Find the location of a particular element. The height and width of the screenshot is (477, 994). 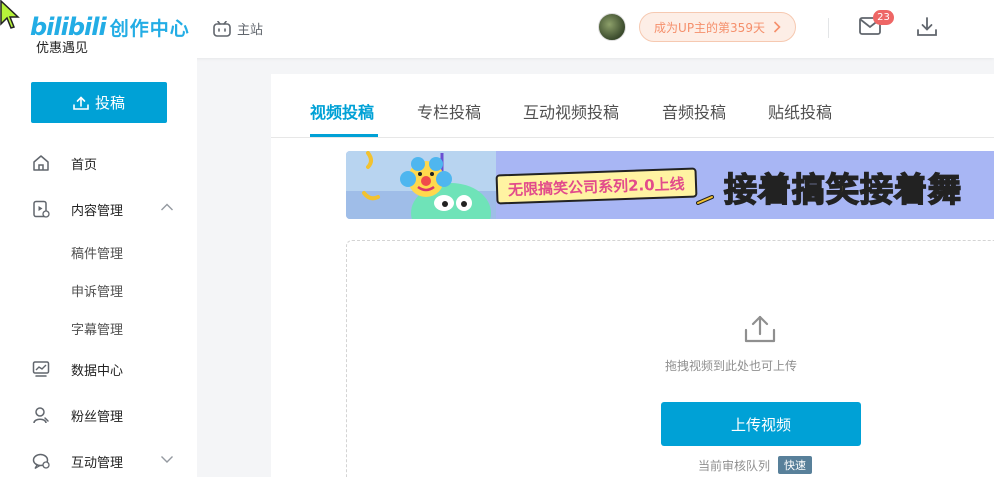

up-days-pill: 成为UP主的第359天 is located at coordinates (717, 27).